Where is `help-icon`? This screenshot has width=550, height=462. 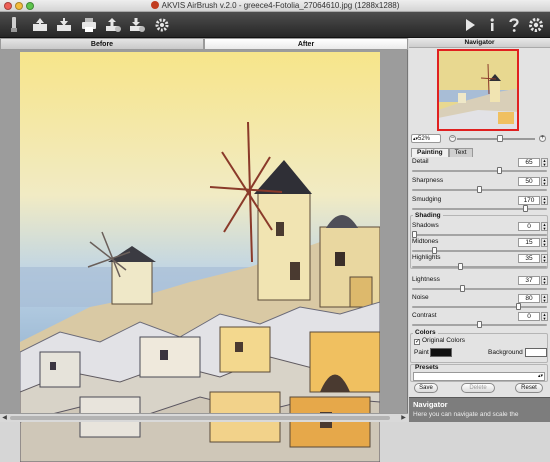 help-icon is located at coordinates (514, 25).